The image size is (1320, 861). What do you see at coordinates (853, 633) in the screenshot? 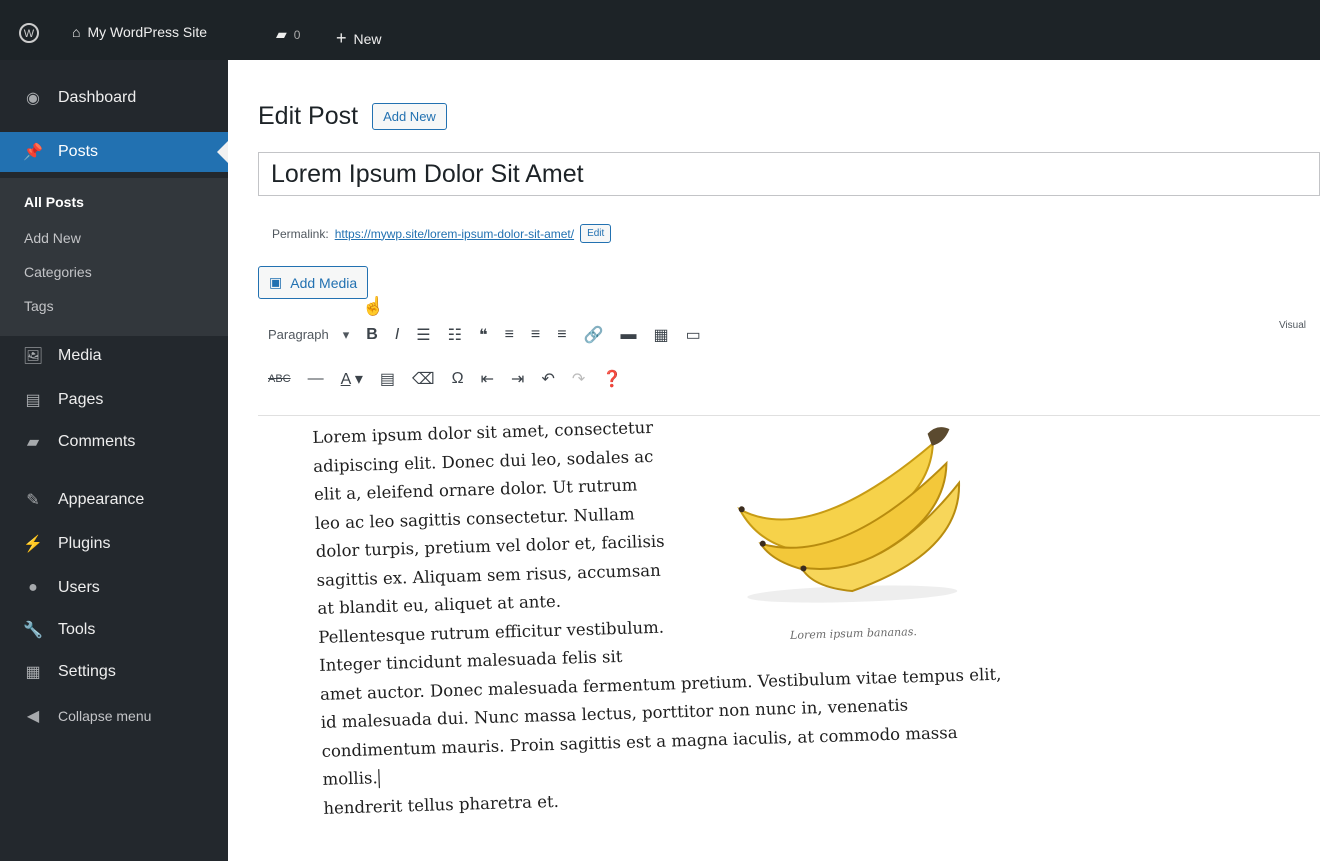
I see `image-caption: Lorem ipsum bananas.` at bounding box center [853, 633].